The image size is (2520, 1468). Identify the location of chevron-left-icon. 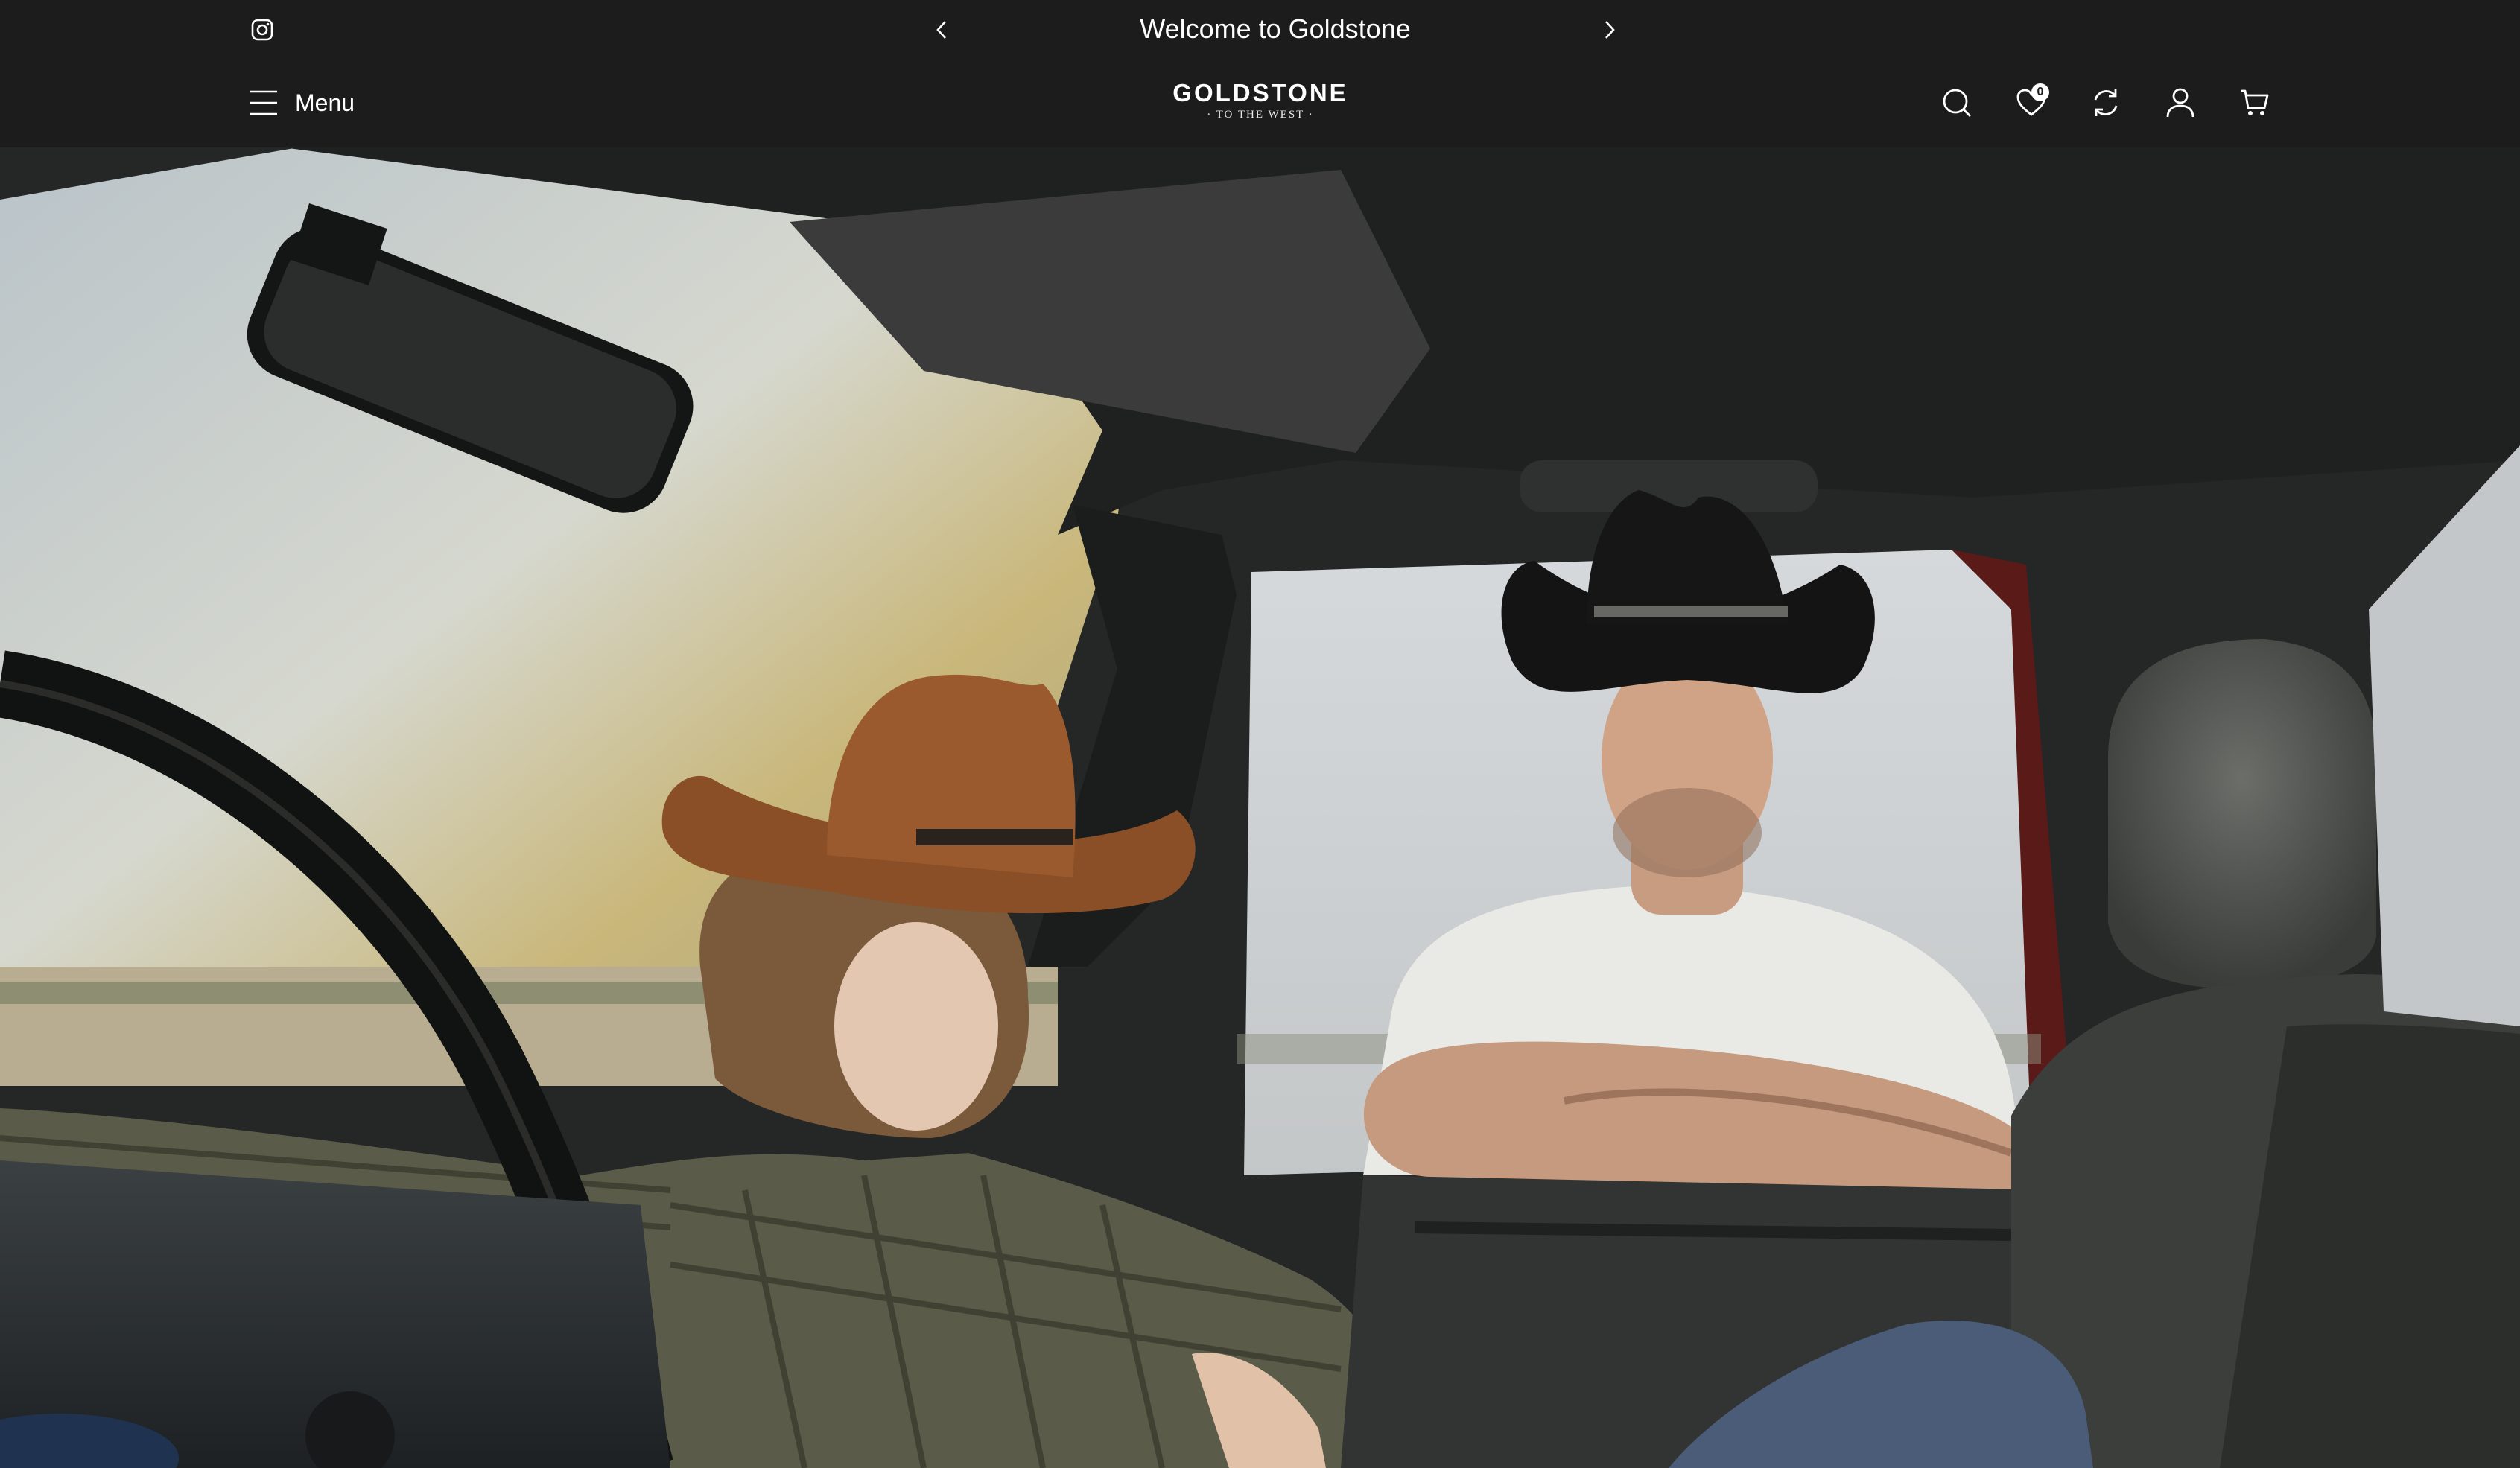
(941, 30).